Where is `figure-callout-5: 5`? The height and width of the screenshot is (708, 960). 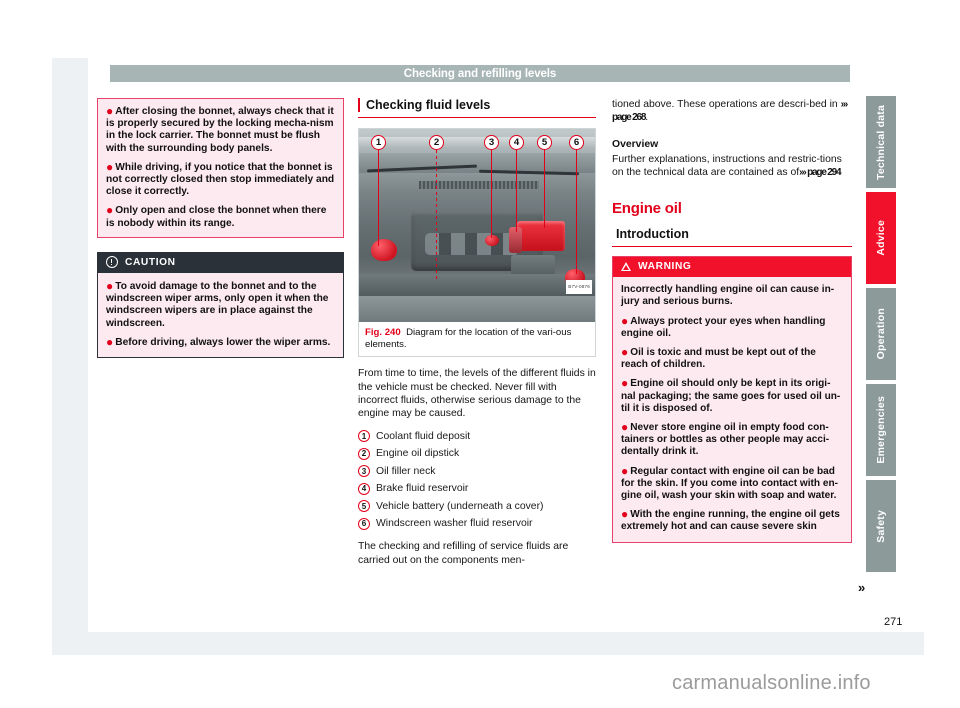 figure-callout-5: 5 is located at coordinates (544, 181).